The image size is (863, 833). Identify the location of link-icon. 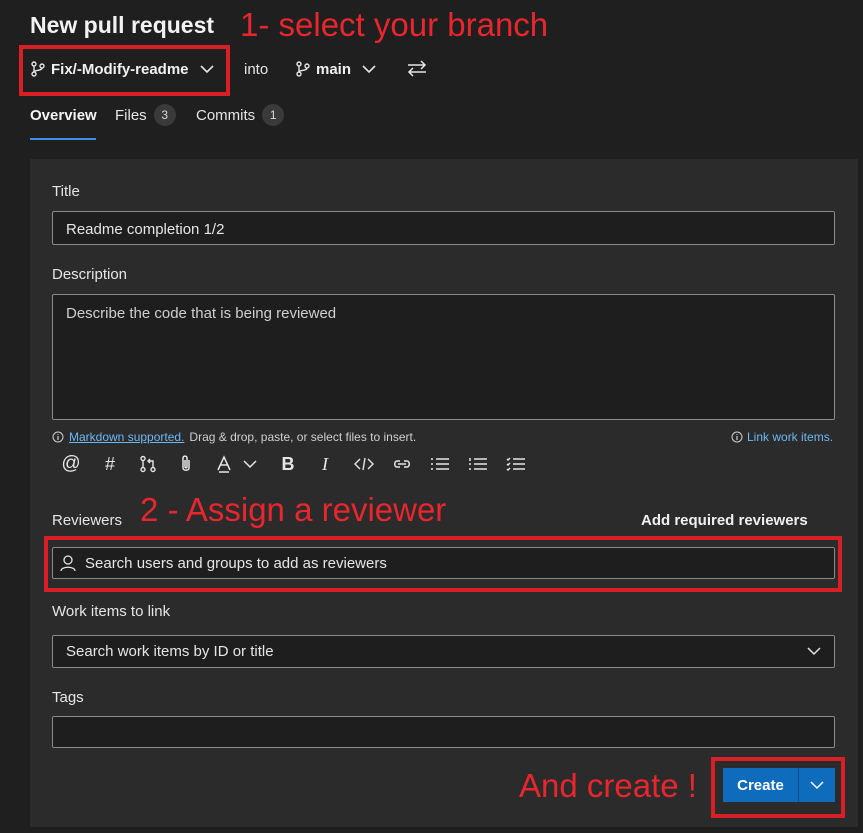
(402, 464).